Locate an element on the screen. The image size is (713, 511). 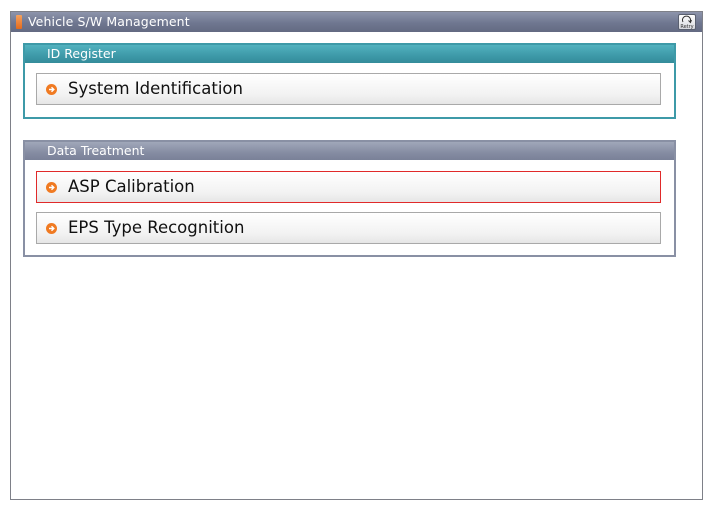
title-bar: Vehicle S/W Management Retry is located at coordinates (356, 22).